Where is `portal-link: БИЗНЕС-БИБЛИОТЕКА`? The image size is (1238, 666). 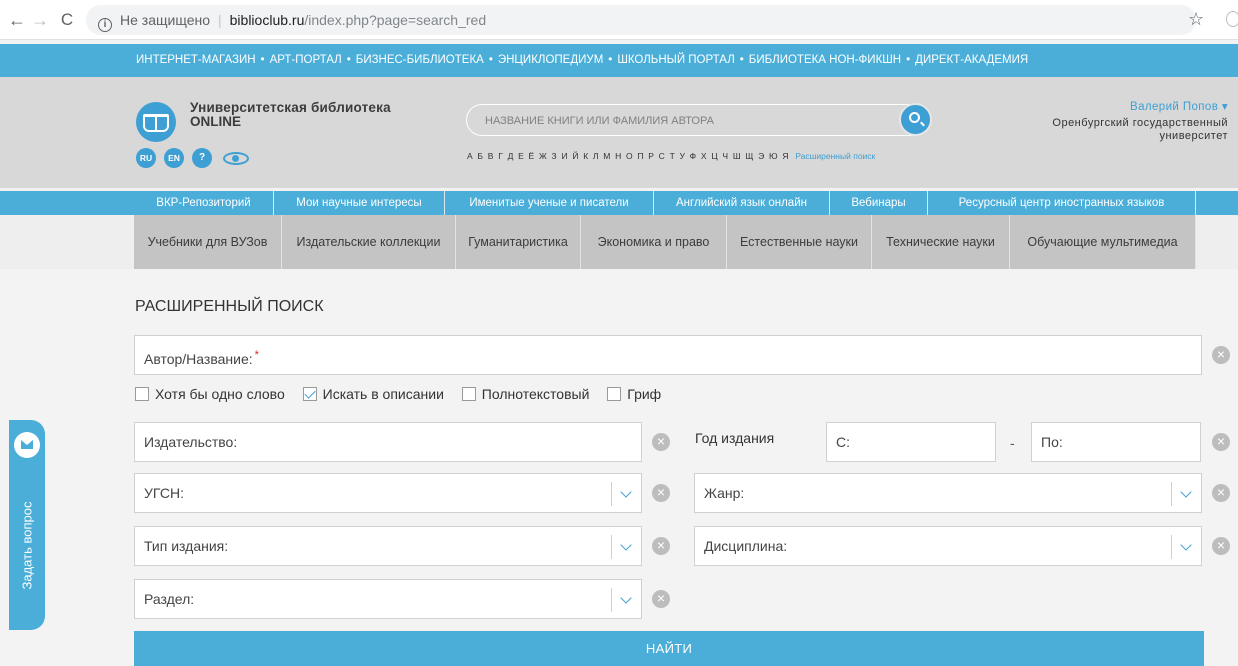 portal-link: БИЗНЕС-БИБЛИОТЕКА is located at coordinates (420, 60).